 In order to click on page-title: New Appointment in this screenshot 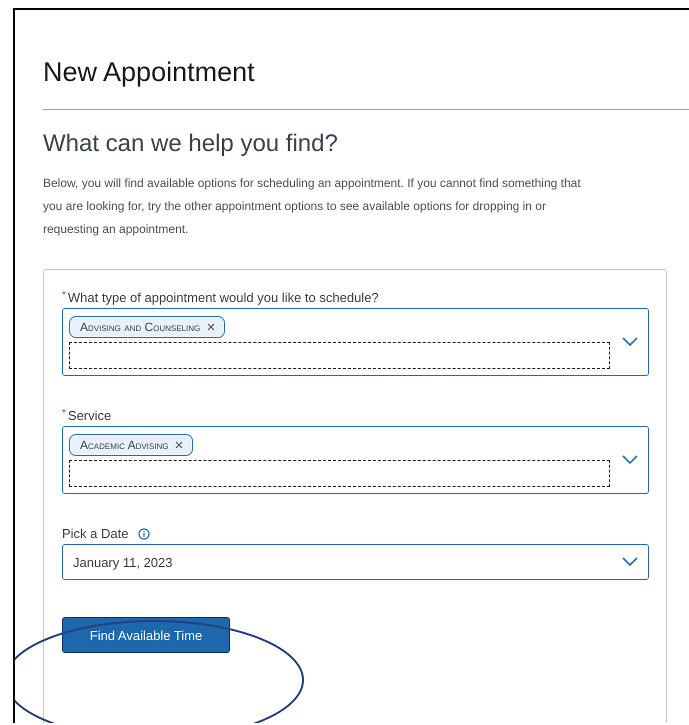, I will do `click(149, 72)`.